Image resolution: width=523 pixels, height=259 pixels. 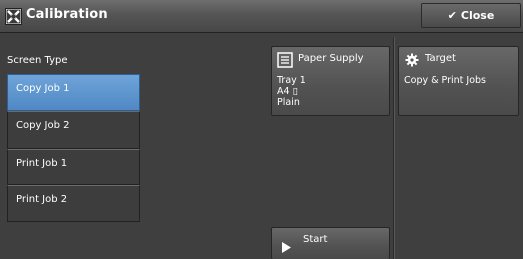 I want to click on start-button-label: Start, so click(x=315, y=239).